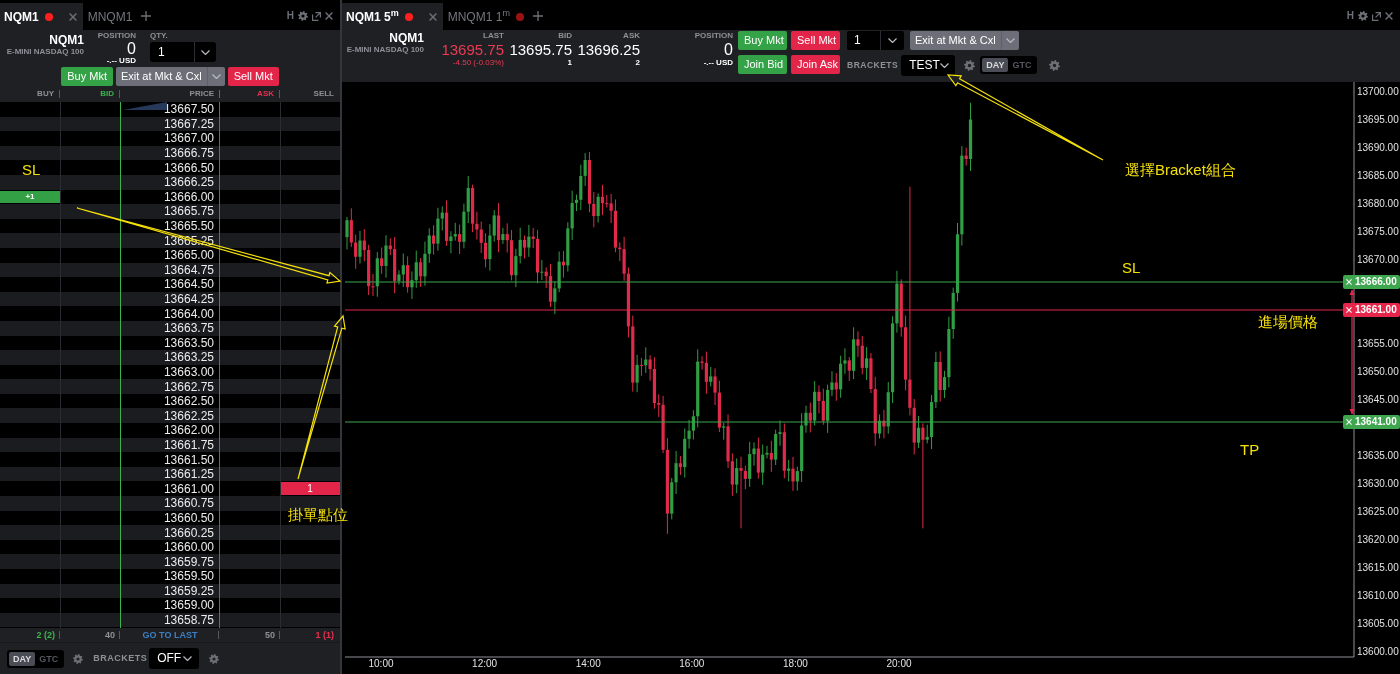  Describe the element at coordinates (188, 138) in the screenshot. I see `price-level: 13667.00` at that location.